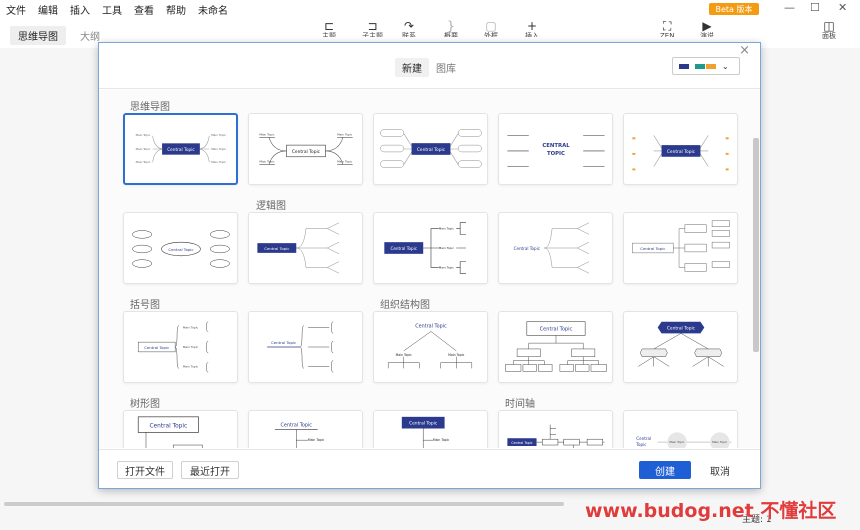  I want to click on menu-insert: 插入, so click(80, 9).